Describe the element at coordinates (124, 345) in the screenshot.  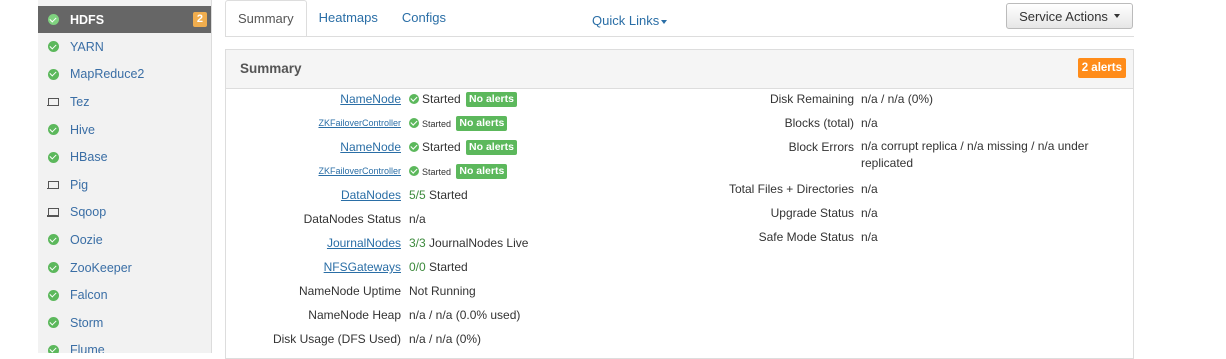
I see `sidebar-item-flume: Flume` at that location.